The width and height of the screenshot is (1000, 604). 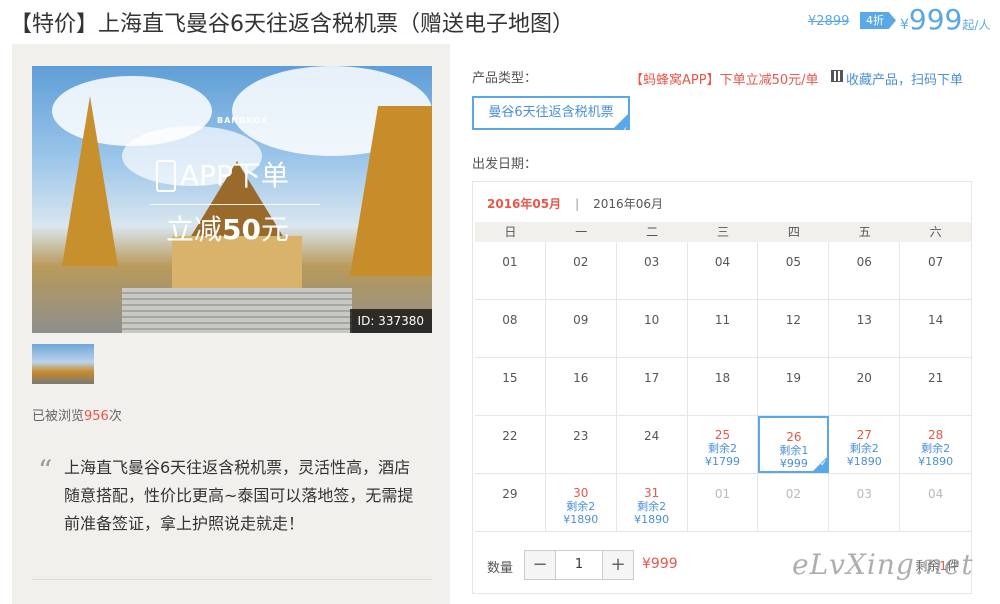 I want to click on calendar-day: 10, so click(x=652, y=328).